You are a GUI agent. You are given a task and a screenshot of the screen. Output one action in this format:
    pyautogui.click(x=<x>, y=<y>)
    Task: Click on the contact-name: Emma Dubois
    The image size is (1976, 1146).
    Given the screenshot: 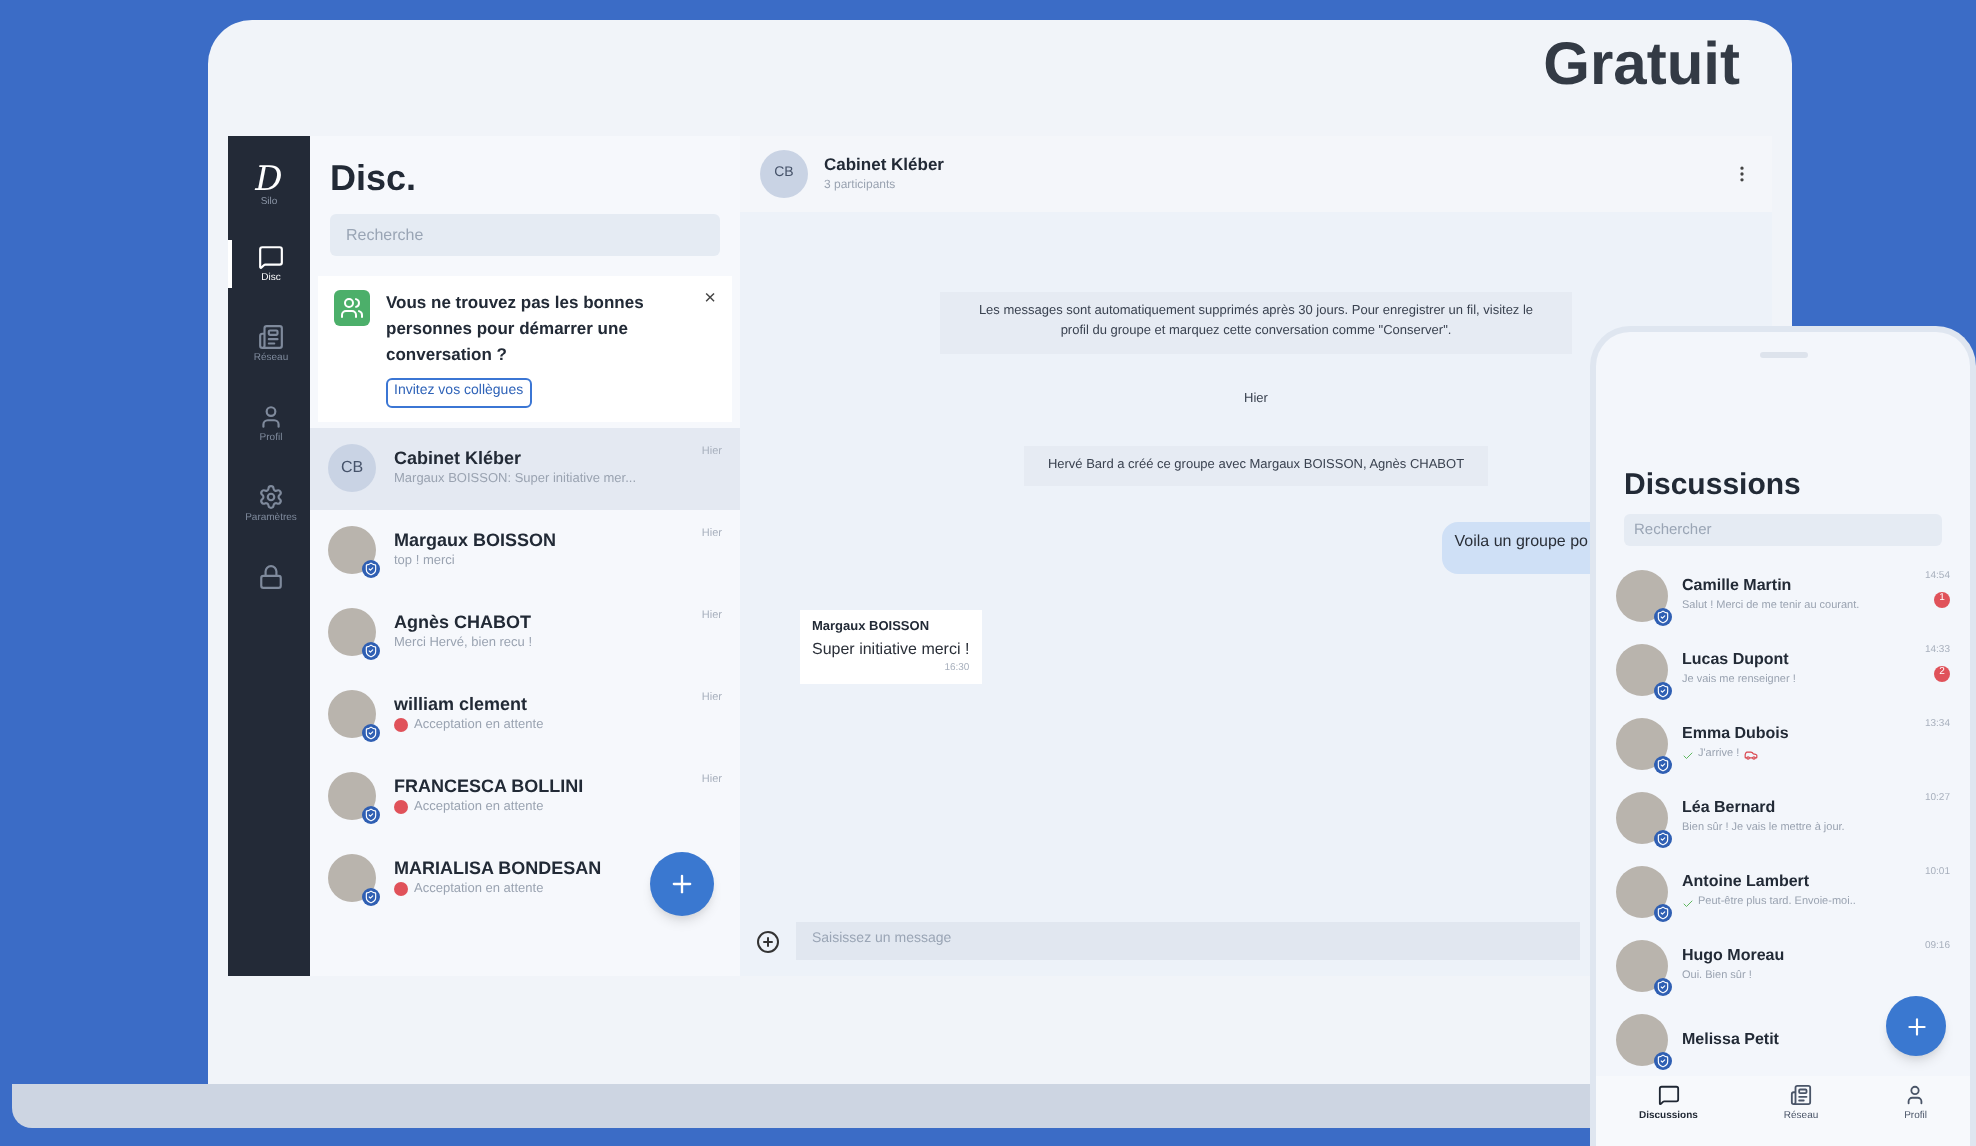 What is the action you would take?
    pyautogui.click(x=1736, y=734)
    